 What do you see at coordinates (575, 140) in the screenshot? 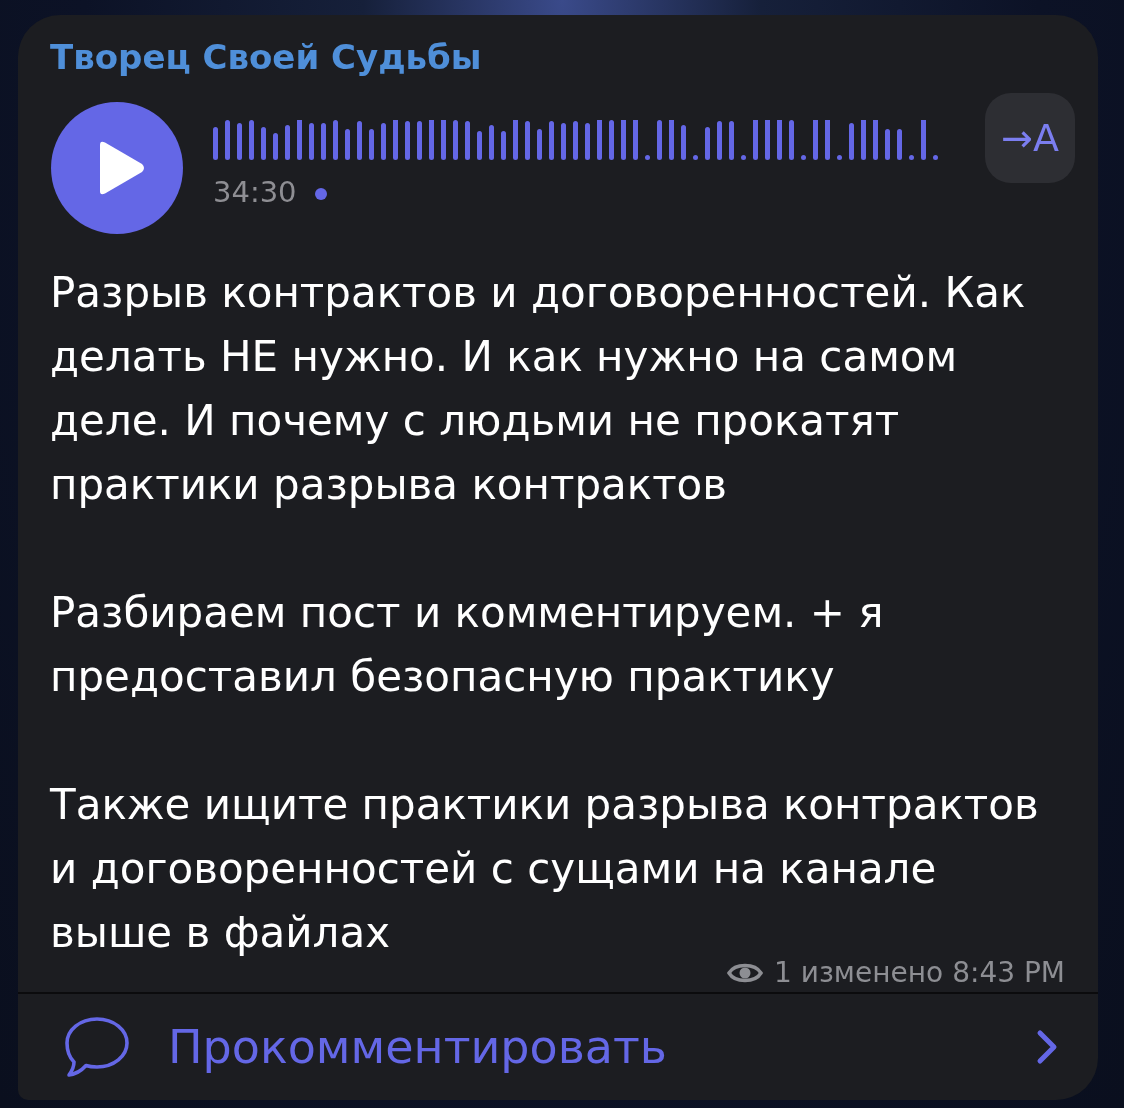
I see `waveform-drawing` at bounding box center [575, 140].